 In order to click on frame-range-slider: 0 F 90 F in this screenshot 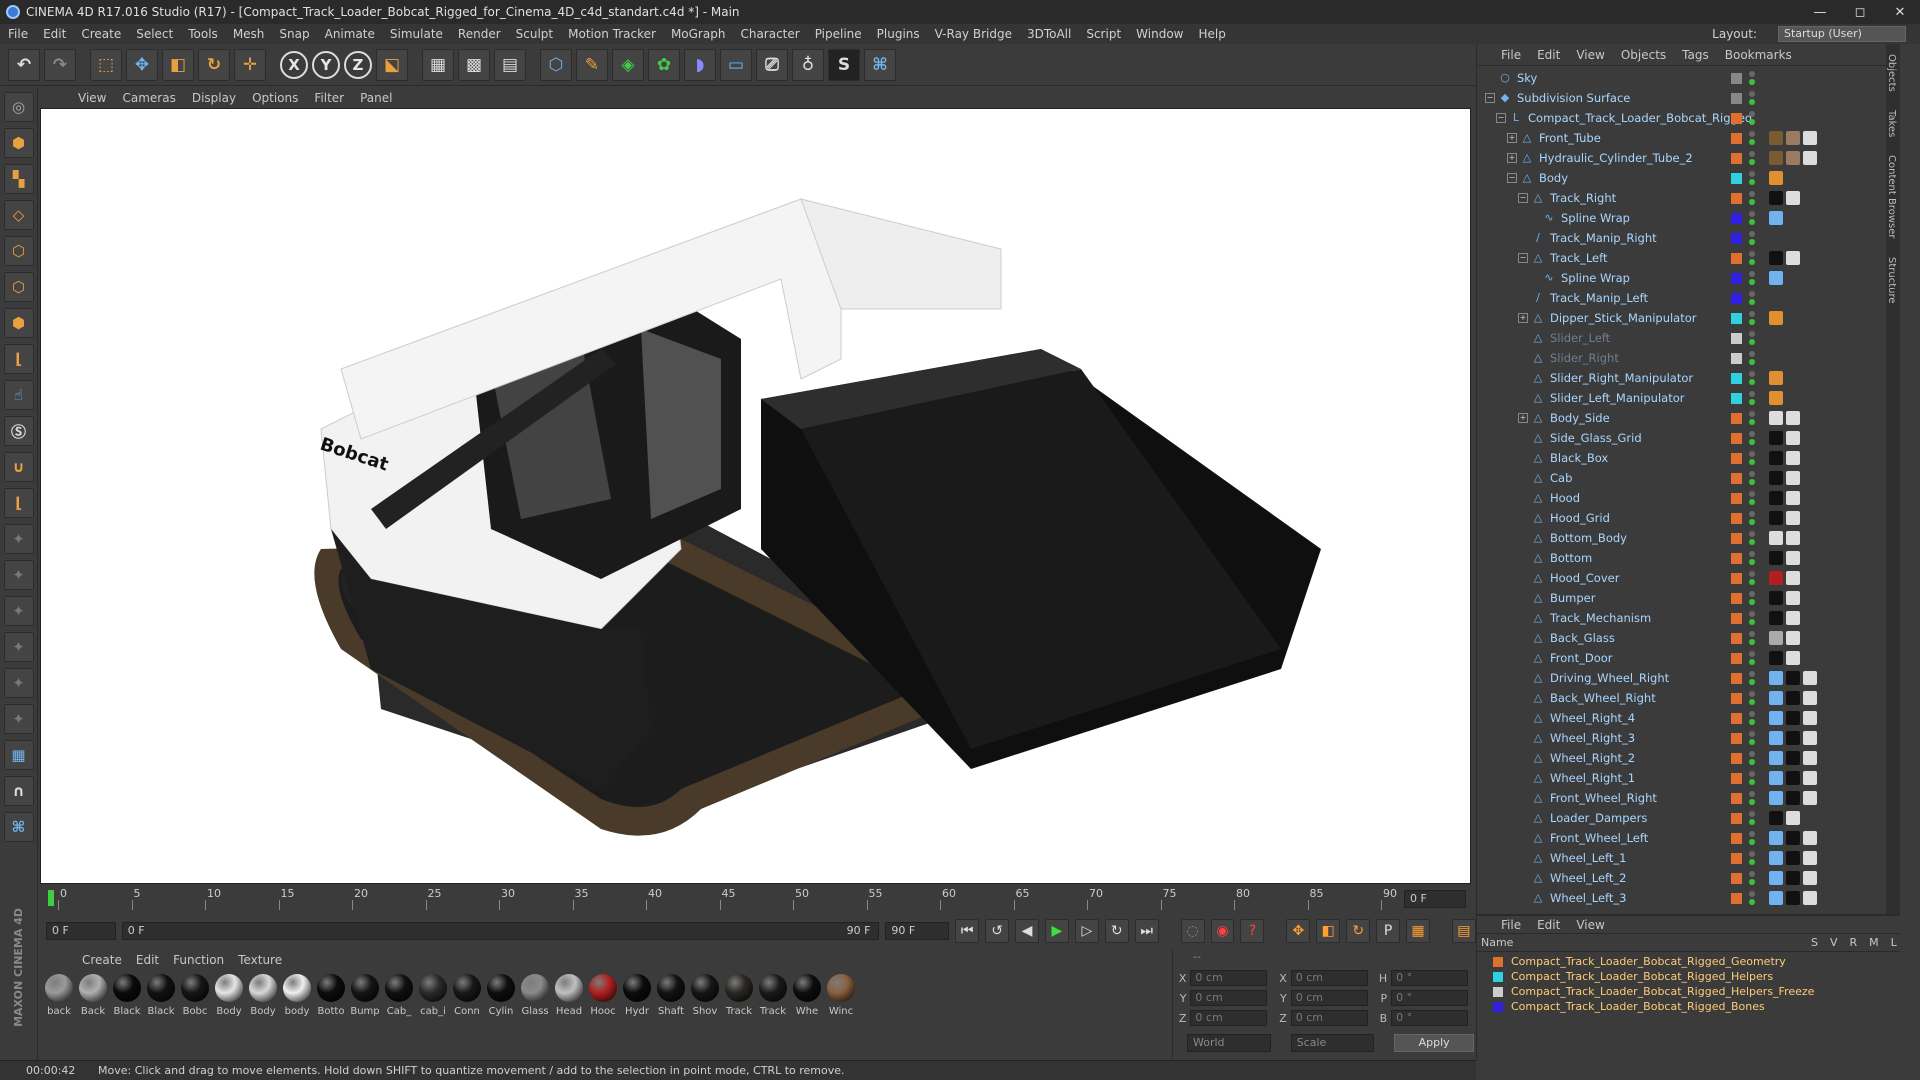, I will do `click(500, 931)`.